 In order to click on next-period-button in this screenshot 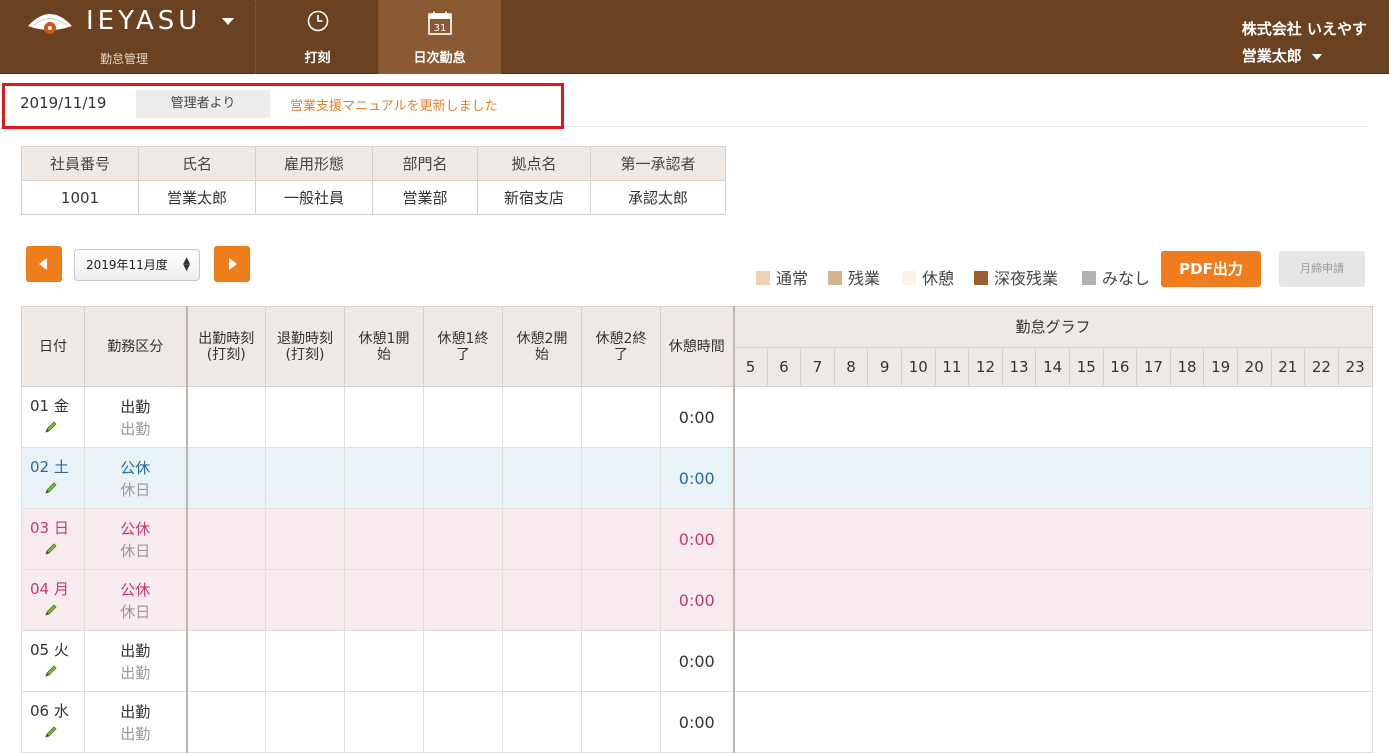, I will do `click(232, 264)`.